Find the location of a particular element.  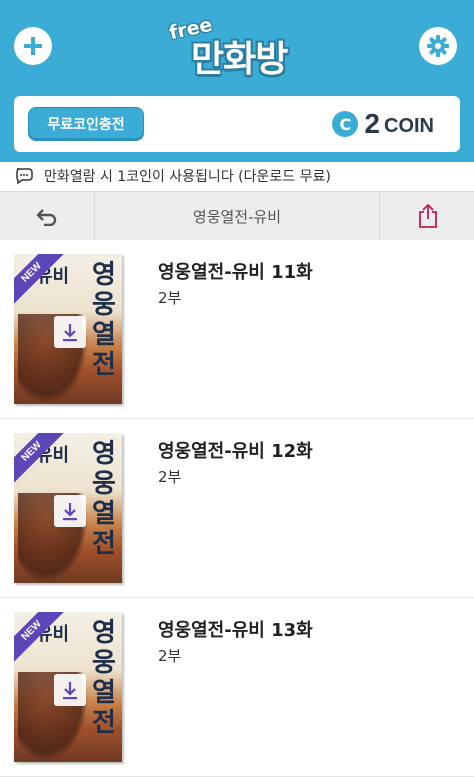

logo-title: 만화방 is located at coordinates (239, 59).